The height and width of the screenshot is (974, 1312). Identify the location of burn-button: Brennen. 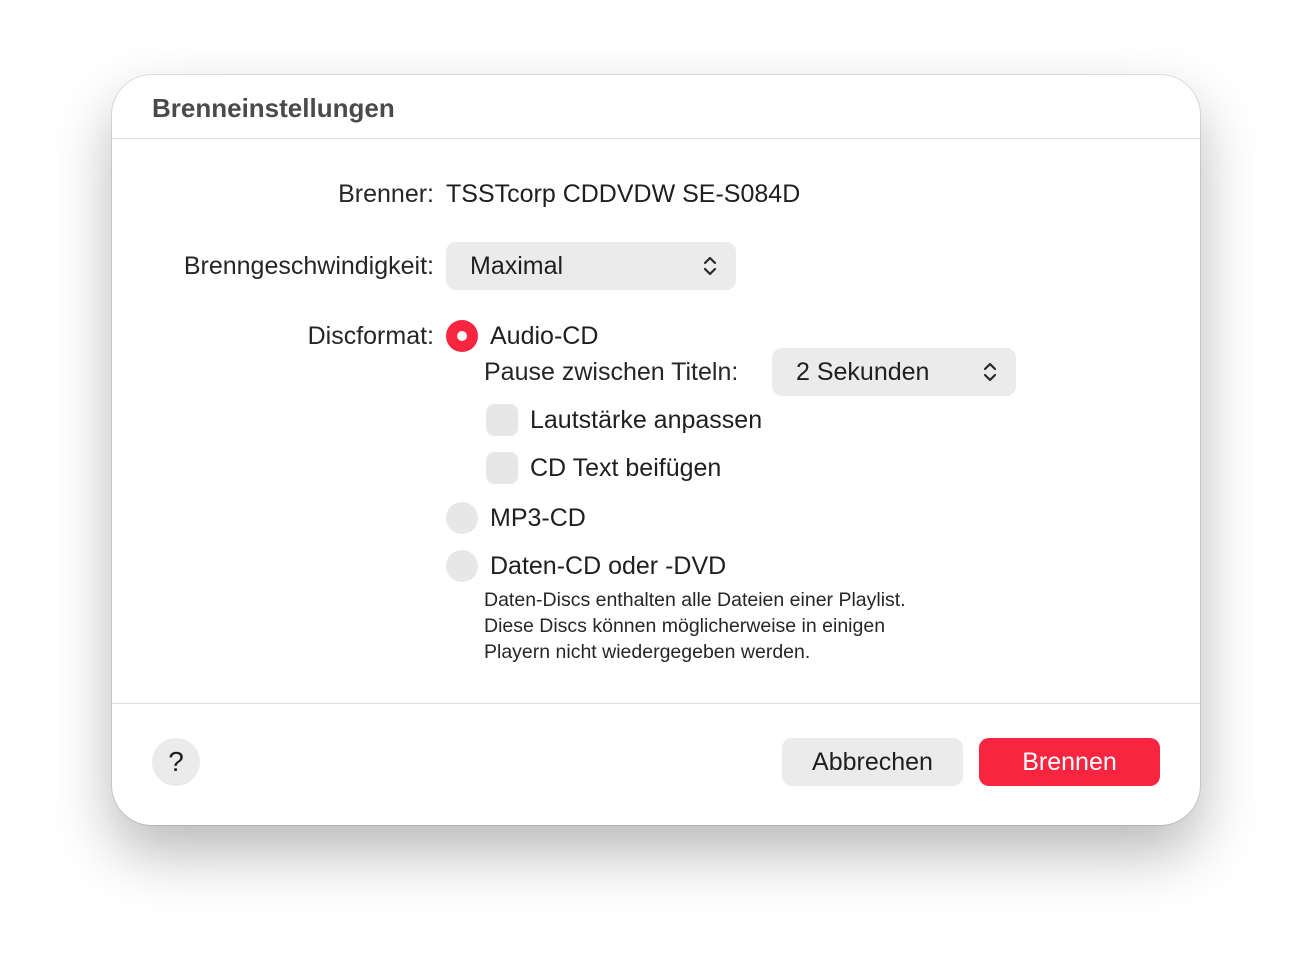
(1069, 762).